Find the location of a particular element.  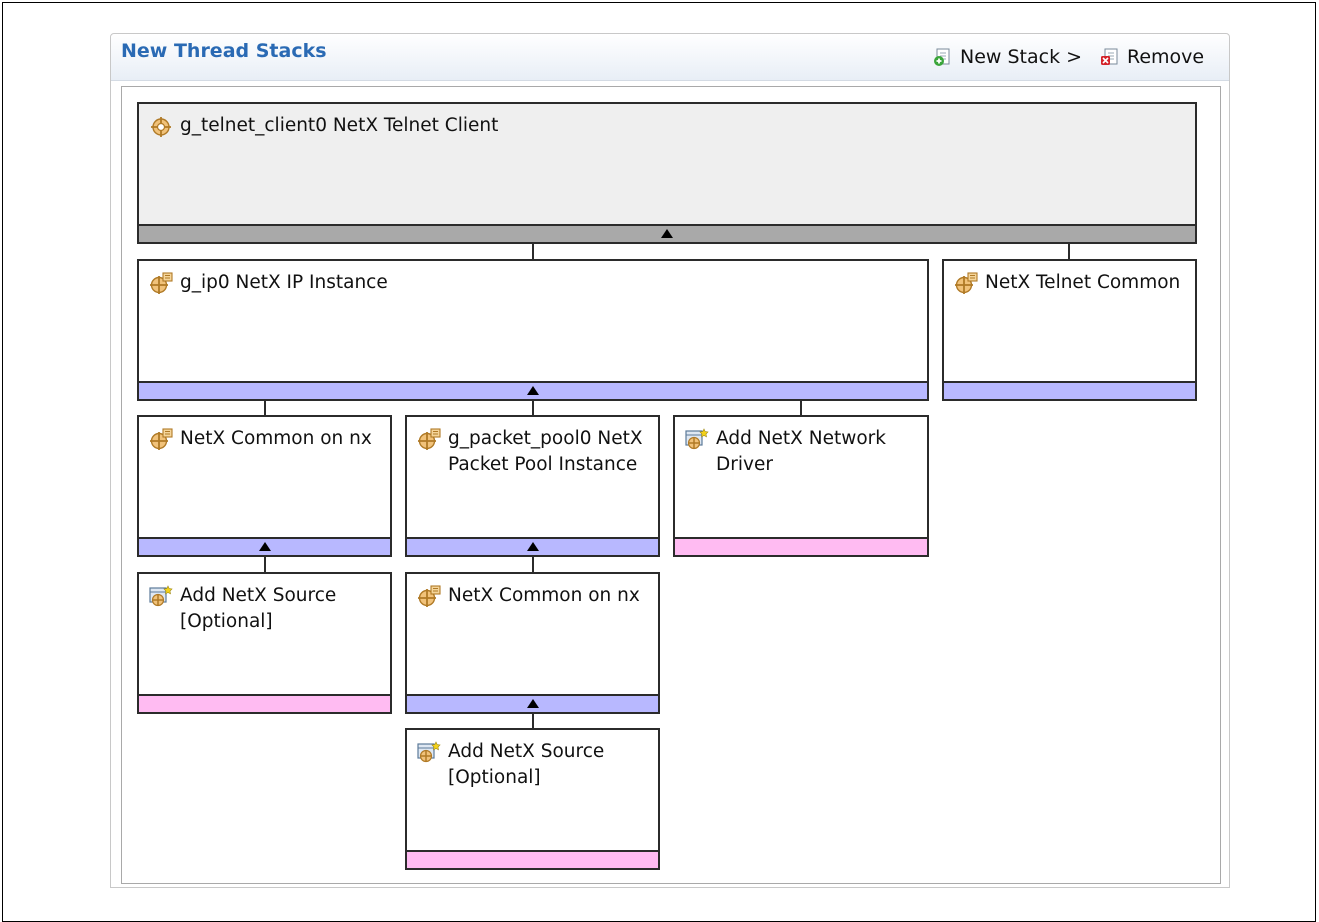

remove-label: Remove is located at coordinates (1166, 57).